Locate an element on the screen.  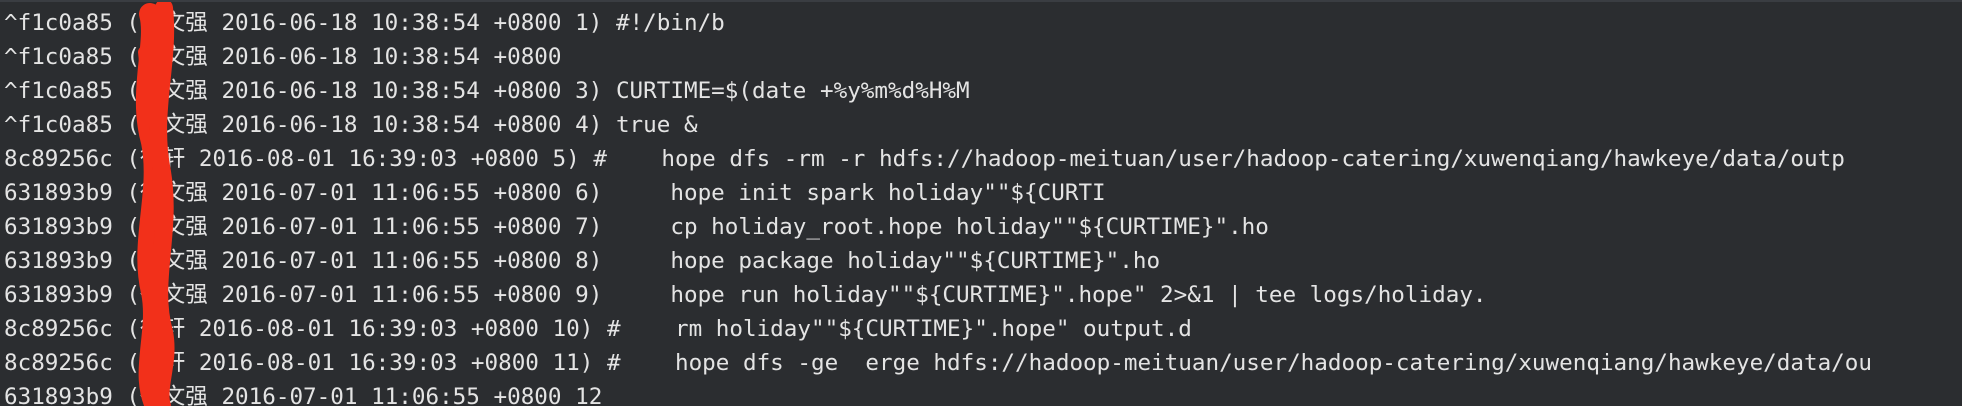
source-code: CURTIME=$(date +%y%m%d%H%M is located at coordinates (792, 91).